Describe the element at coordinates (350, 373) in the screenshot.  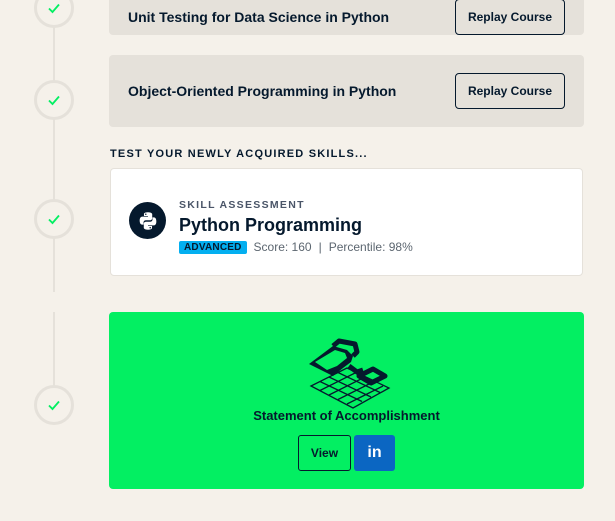
I see `trophy-icon` at that location.